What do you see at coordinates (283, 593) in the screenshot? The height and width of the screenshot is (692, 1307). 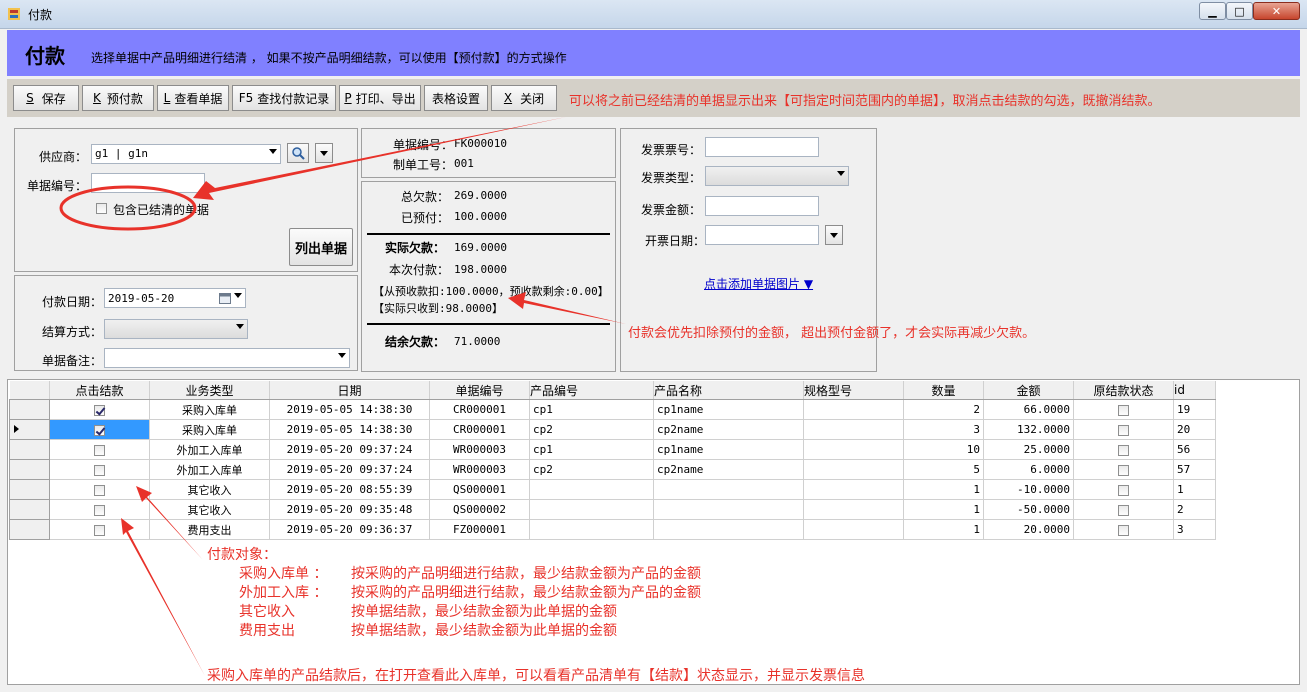 I see `target-name: 外加工入库 ：` at bounding box center [283, 593].